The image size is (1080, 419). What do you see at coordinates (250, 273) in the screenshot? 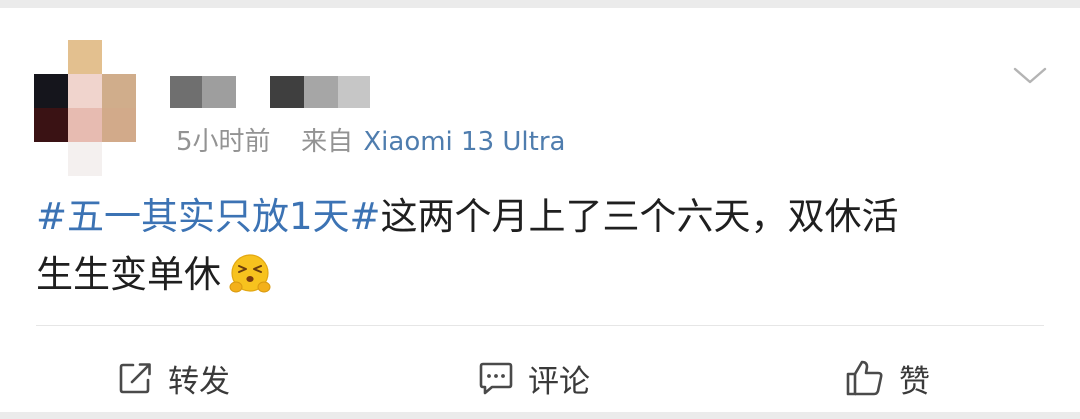
I see `angry-emoji-icon` at bounding box center [250, 273].